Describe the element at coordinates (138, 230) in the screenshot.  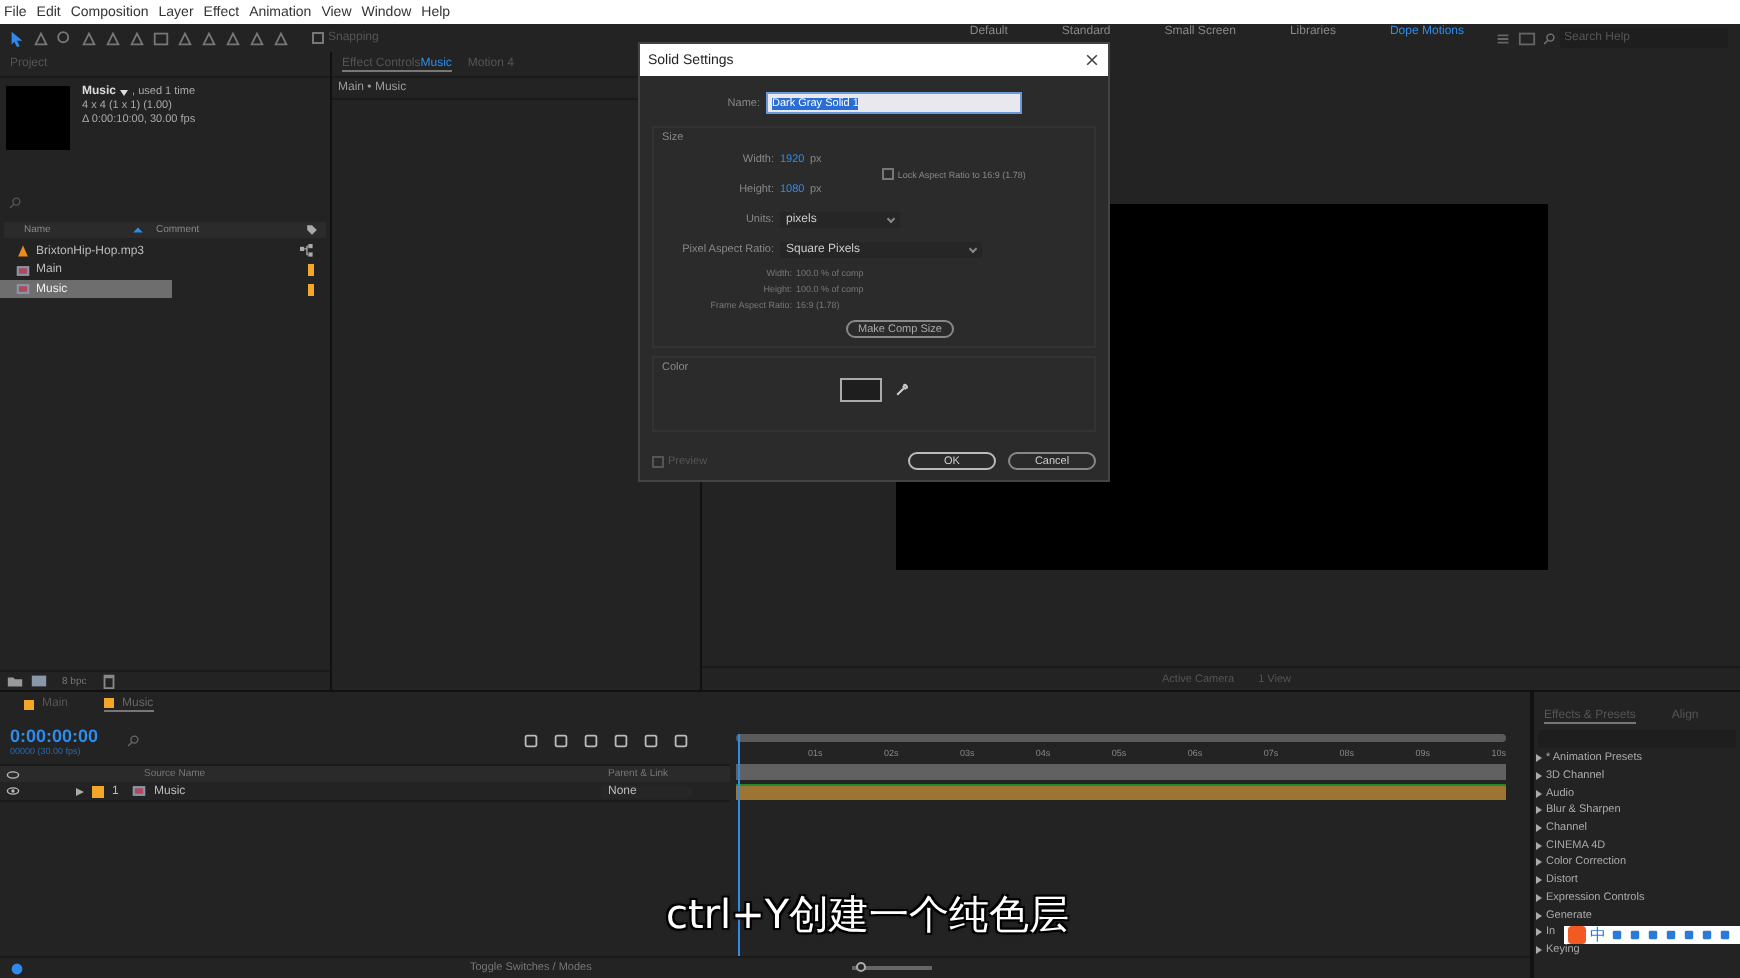
I see `sort-icon` at that location.